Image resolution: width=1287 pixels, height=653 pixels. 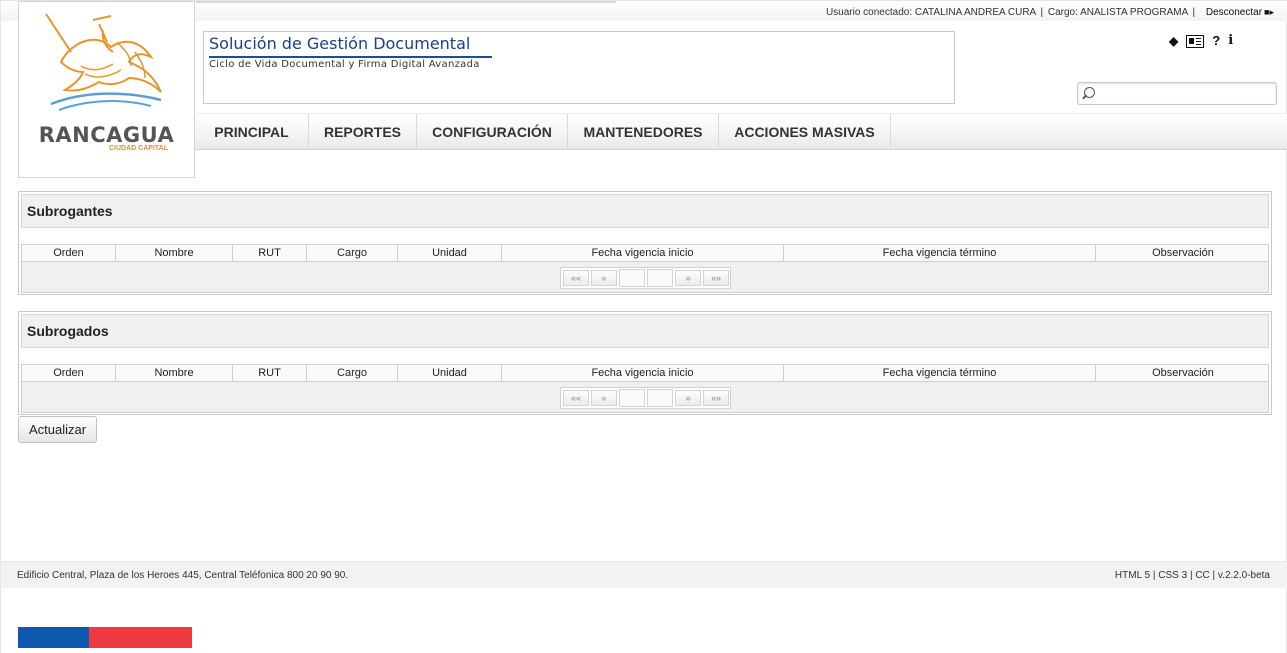 I want to click on nav-item-configuracion: CONFIGURACIÓN, so click(x=492, y=132).